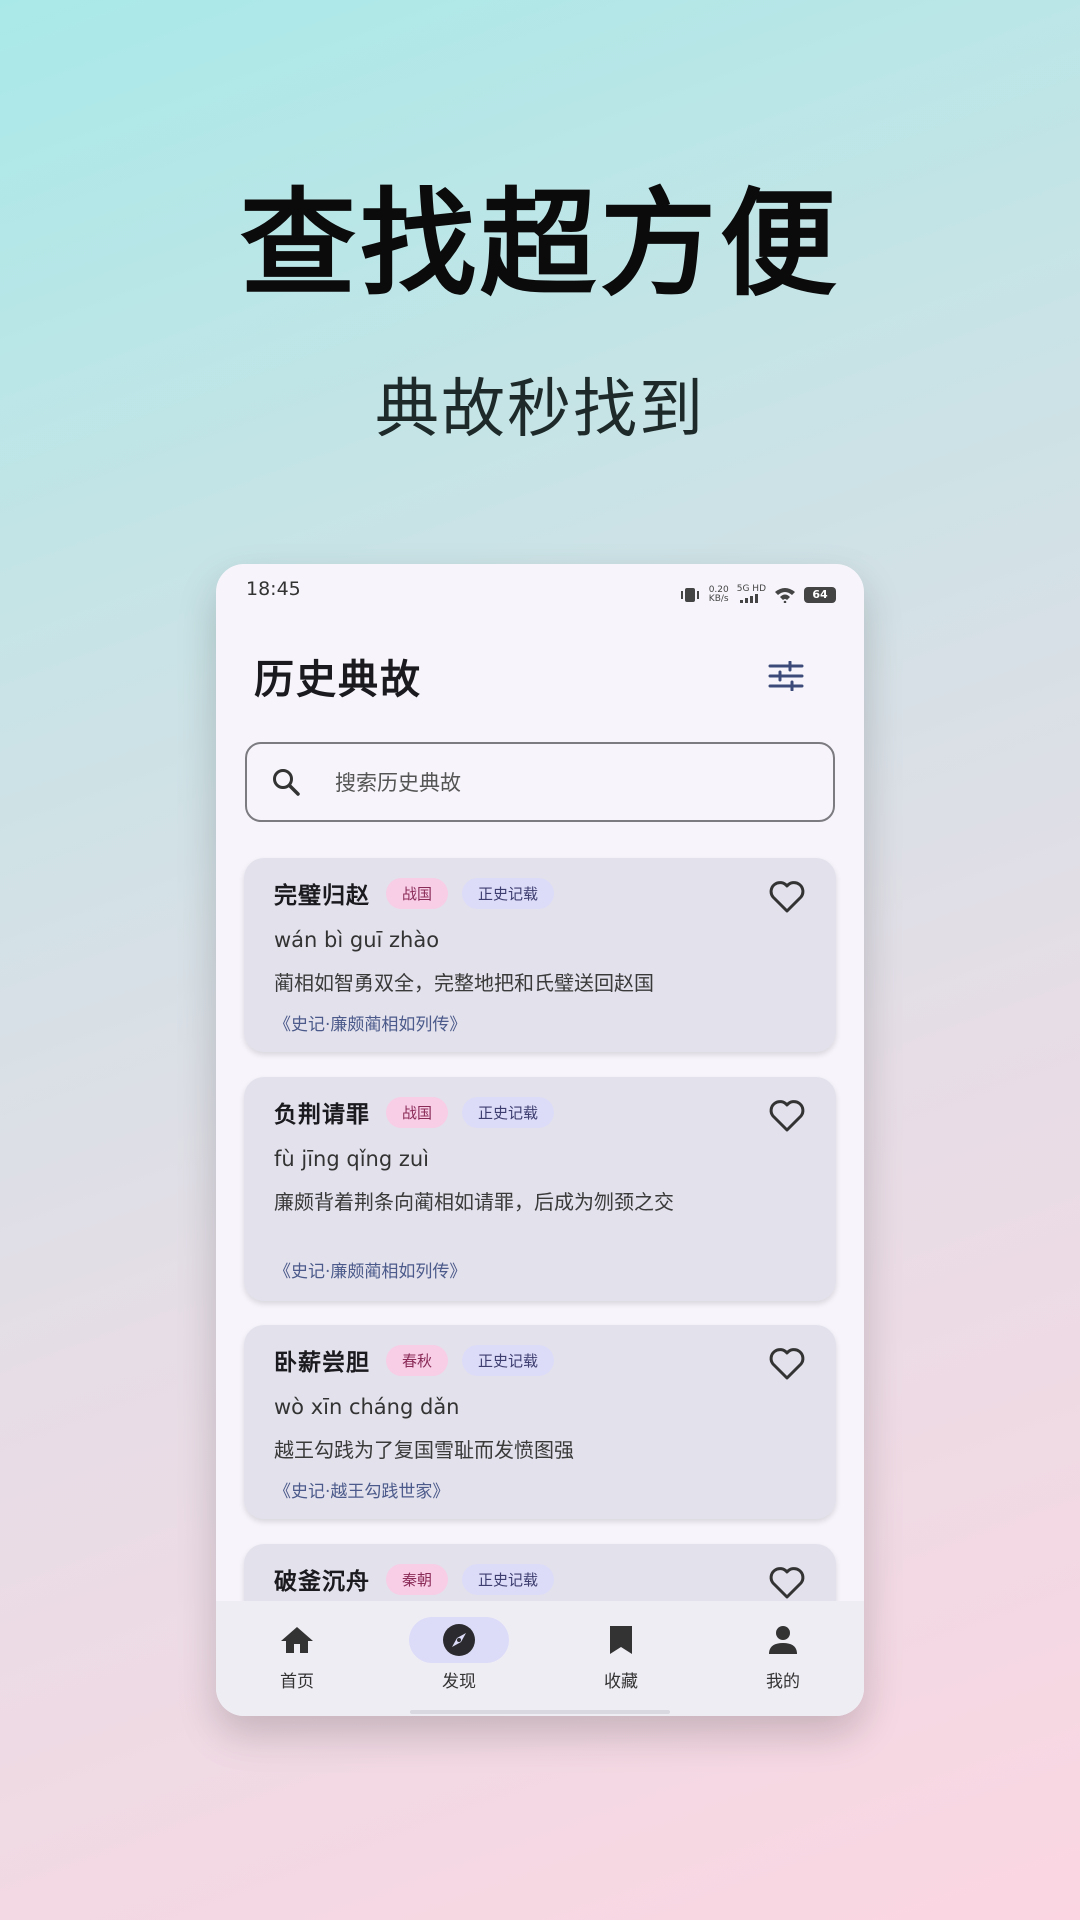 The height and width of the screenshot is (1920, 1080). I want to click on status-icons: 0.20 KB/s 5G HD 64, so click(757, 595).